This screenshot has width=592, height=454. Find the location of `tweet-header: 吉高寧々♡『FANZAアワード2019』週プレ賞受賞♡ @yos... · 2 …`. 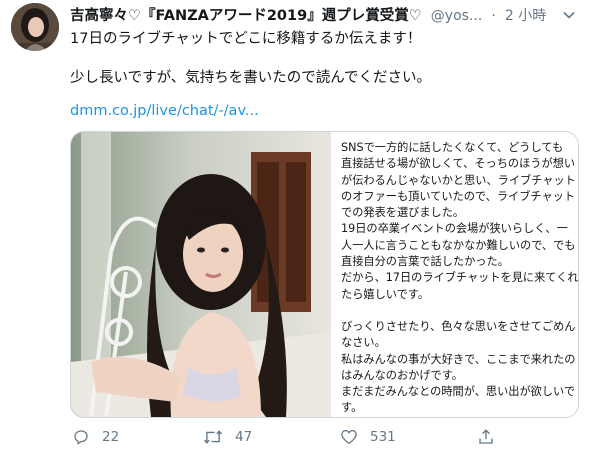

tweet-header: 吉高寧々♡『FANZAアワード2019』週プレ賞受賞♡ @yos... · 2 … is located at coordinates (325, 15).